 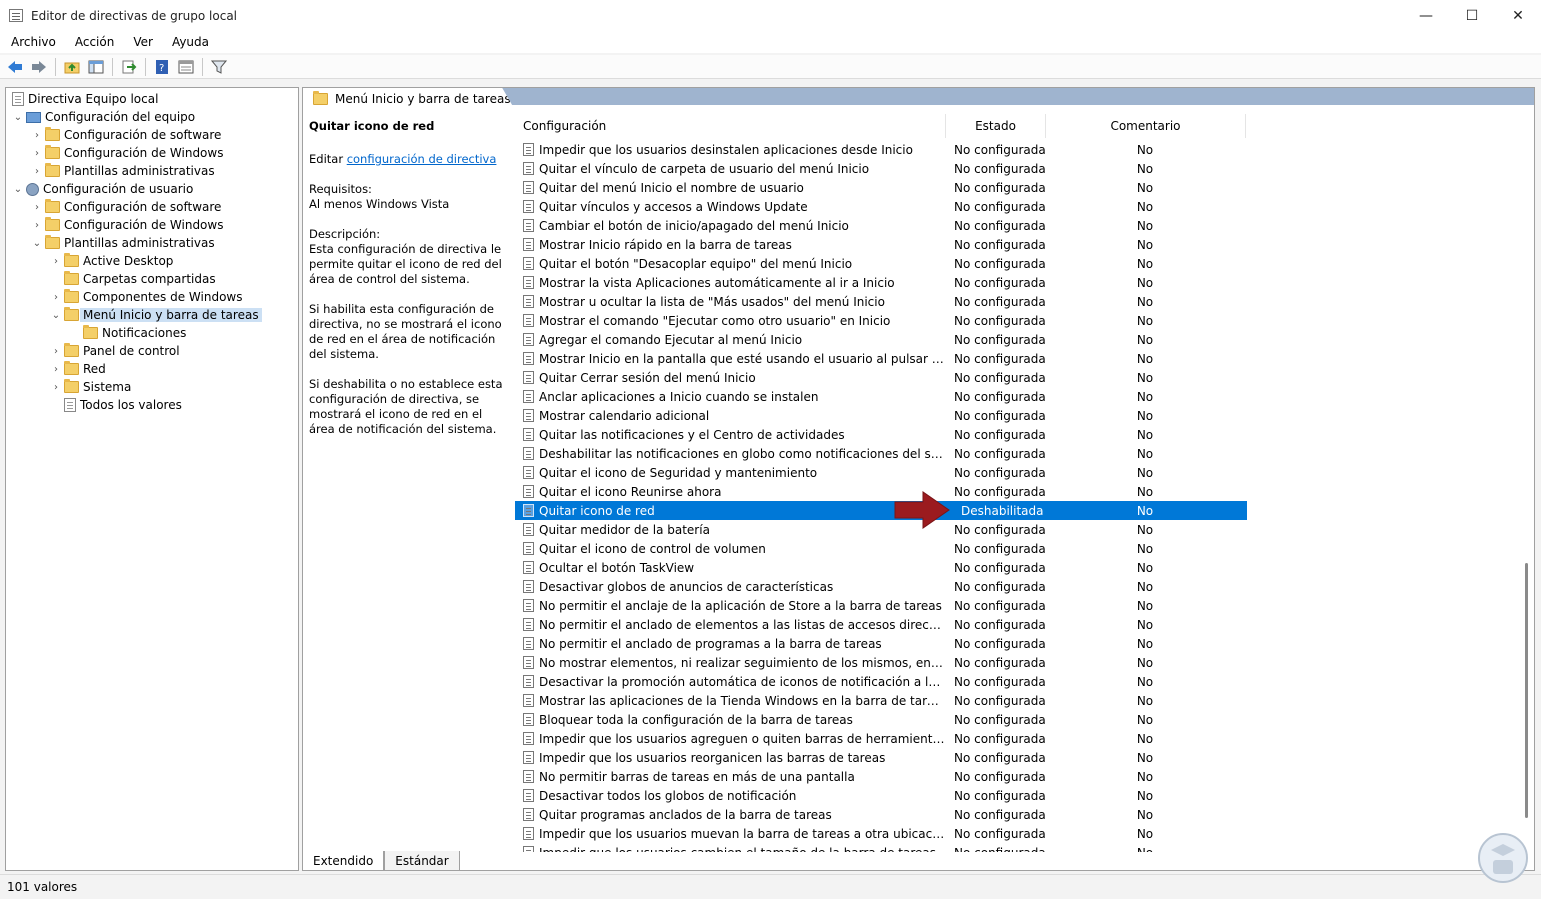 What do you see at coordinates (85, 99) in the screenshot?
I see `tree-node: Directiva Equipo local` at bounding box center [85, 99].